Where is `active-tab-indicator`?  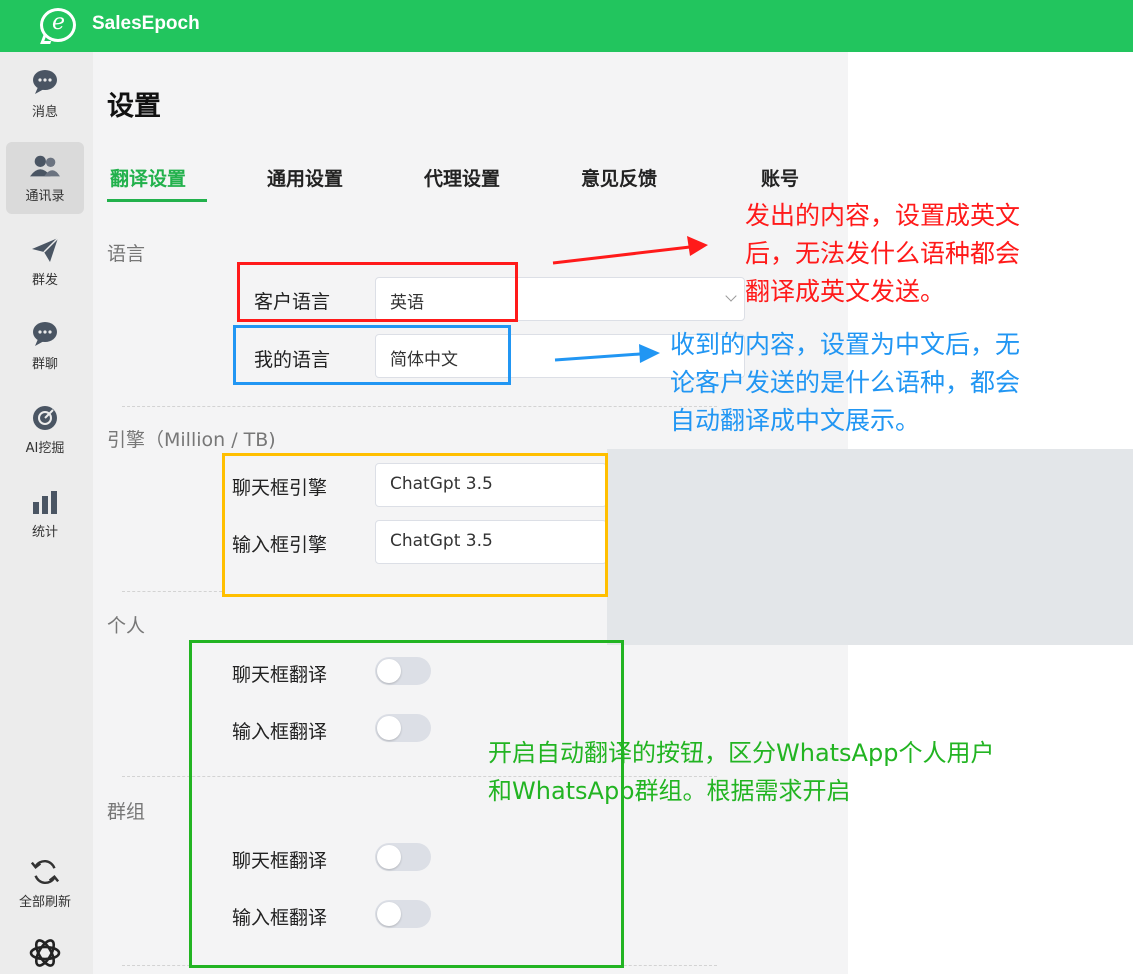 active-tab-indicator is located at coordinates (157, 200).